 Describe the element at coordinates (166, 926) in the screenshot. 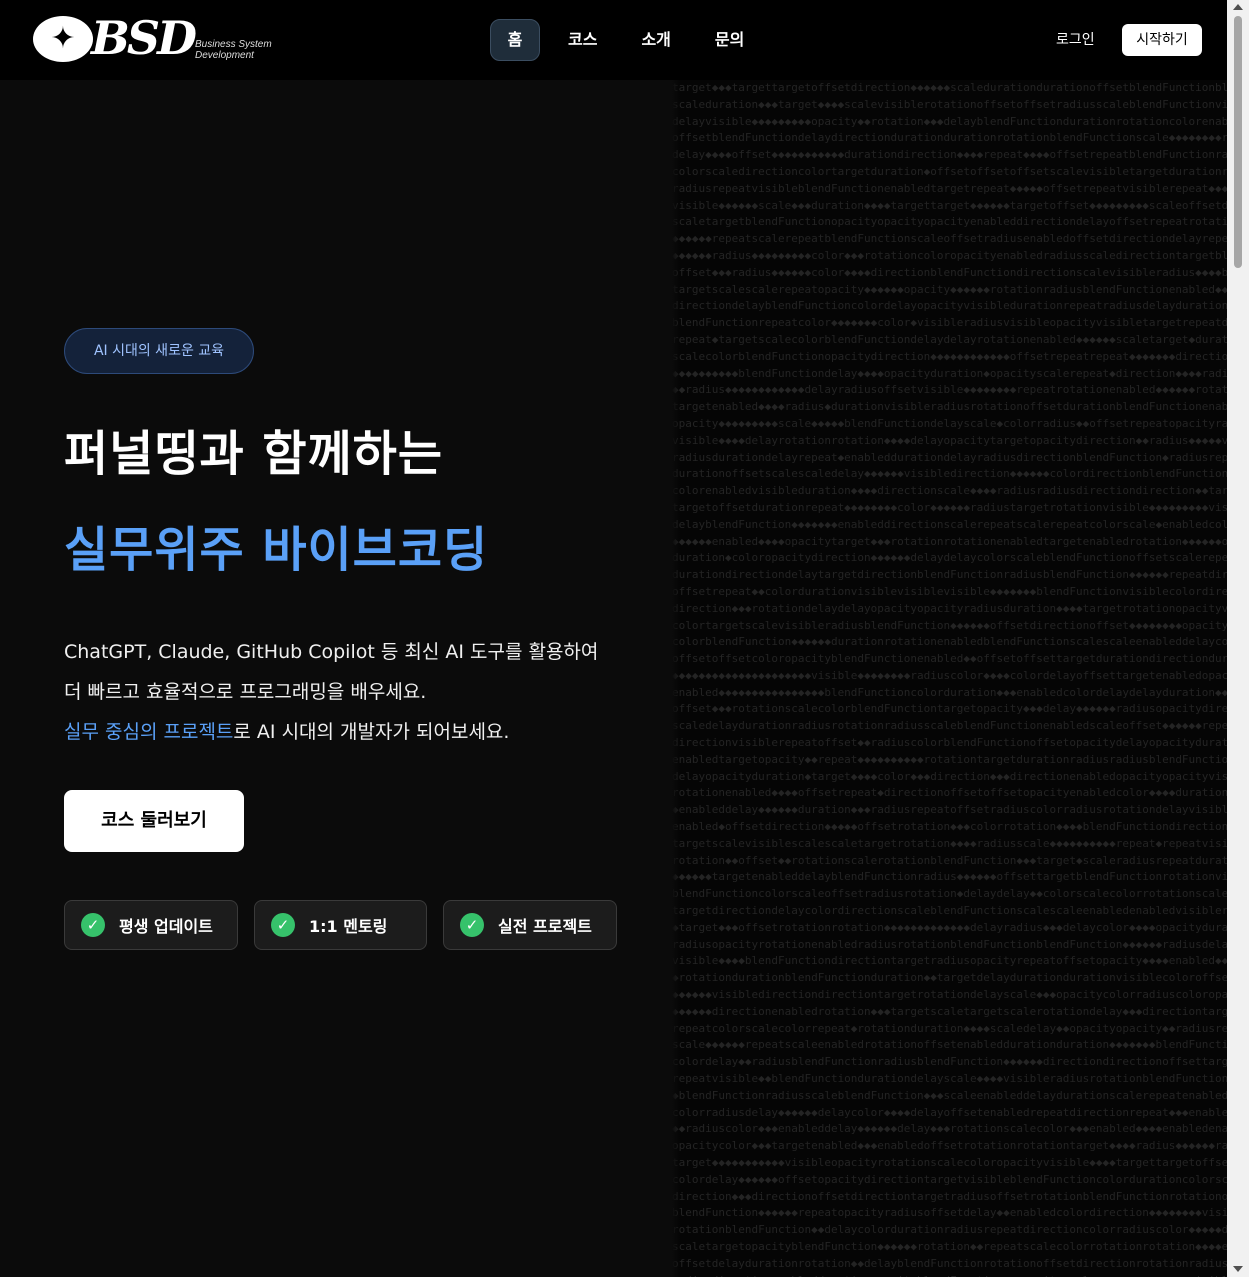

I see `feature-label: 평생 업데이트` at that location.